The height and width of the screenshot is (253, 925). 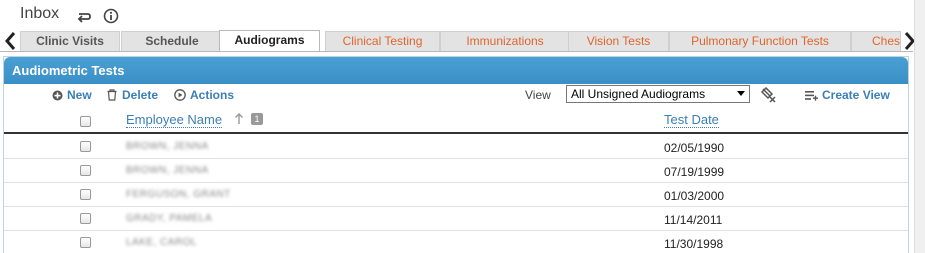 I want to click on employee-name-cell: FERGUSON, GRANT, so click(x=178, y=194).